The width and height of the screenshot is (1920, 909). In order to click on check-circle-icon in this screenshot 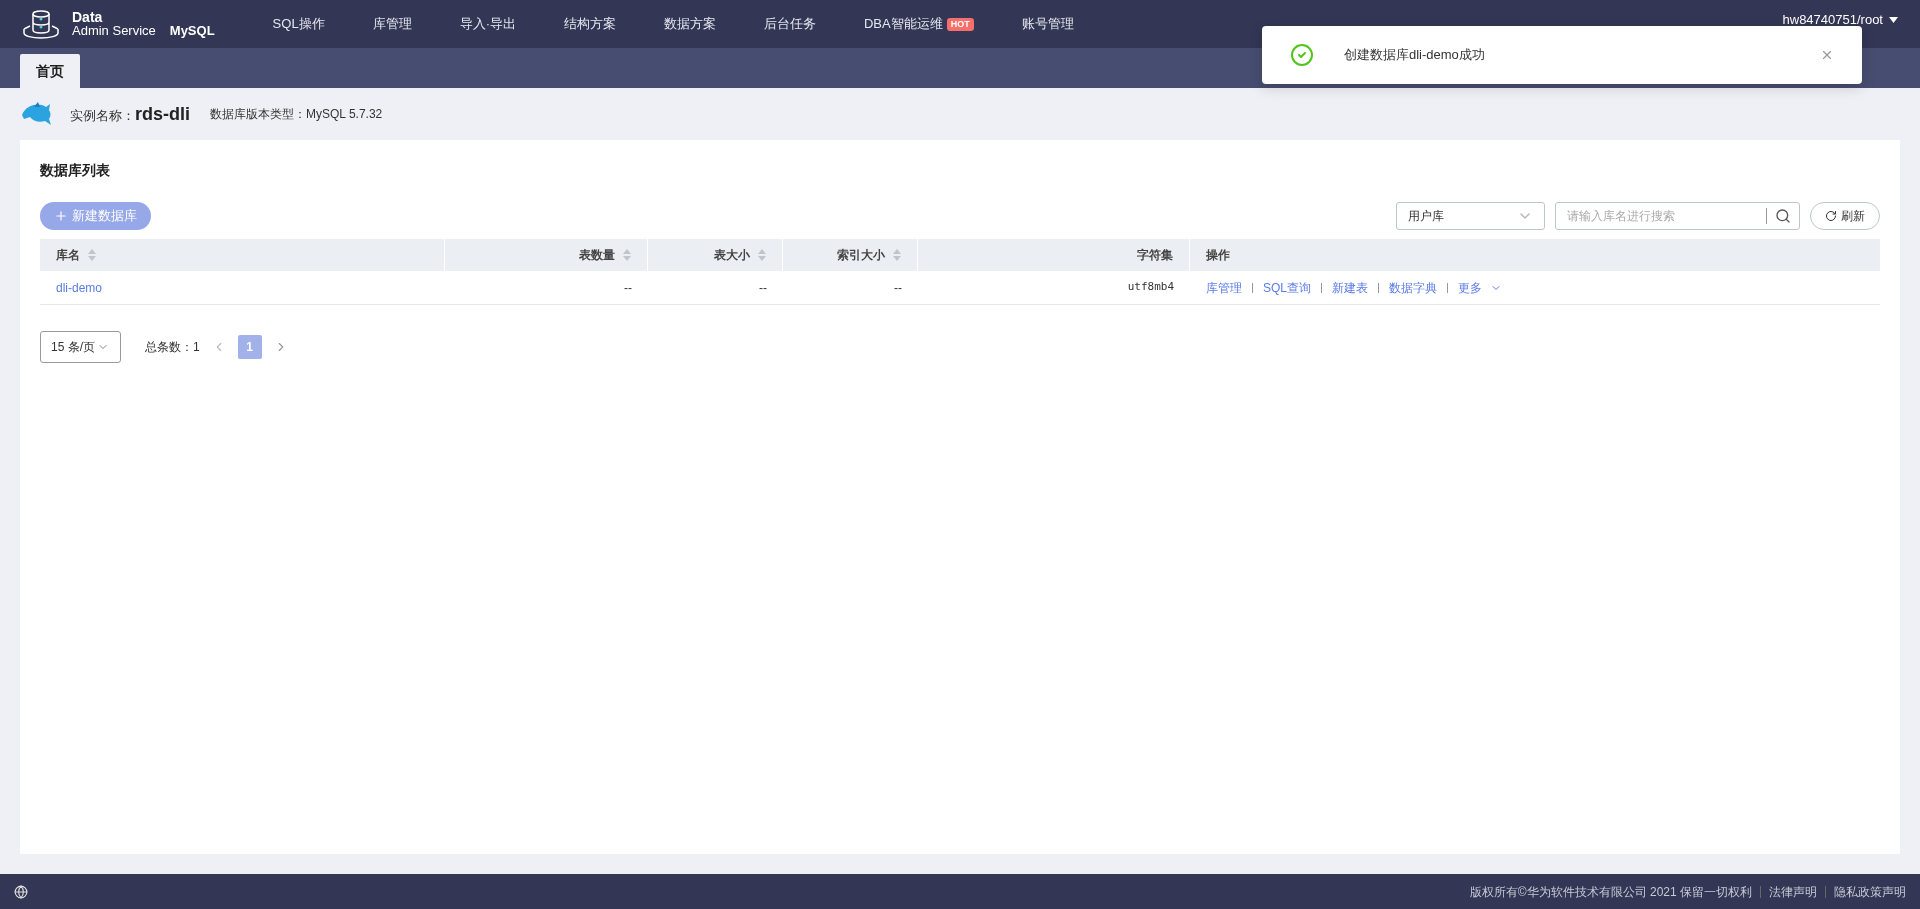, I will do `click(1302, 55)`.